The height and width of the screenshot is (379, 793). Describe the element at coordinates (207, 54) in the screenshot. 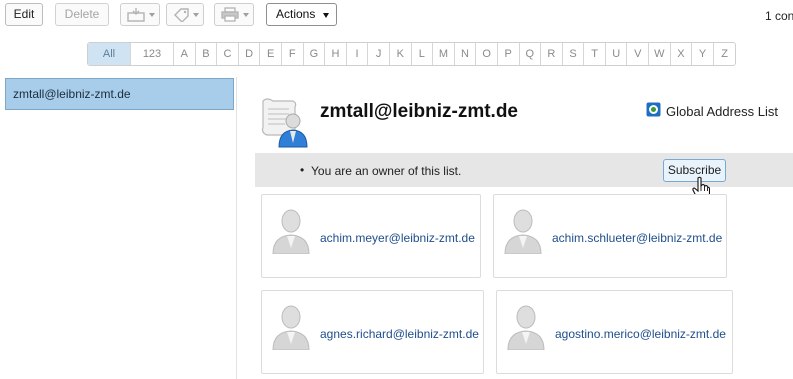

I see `alphabet-filter-b: B` at that location.